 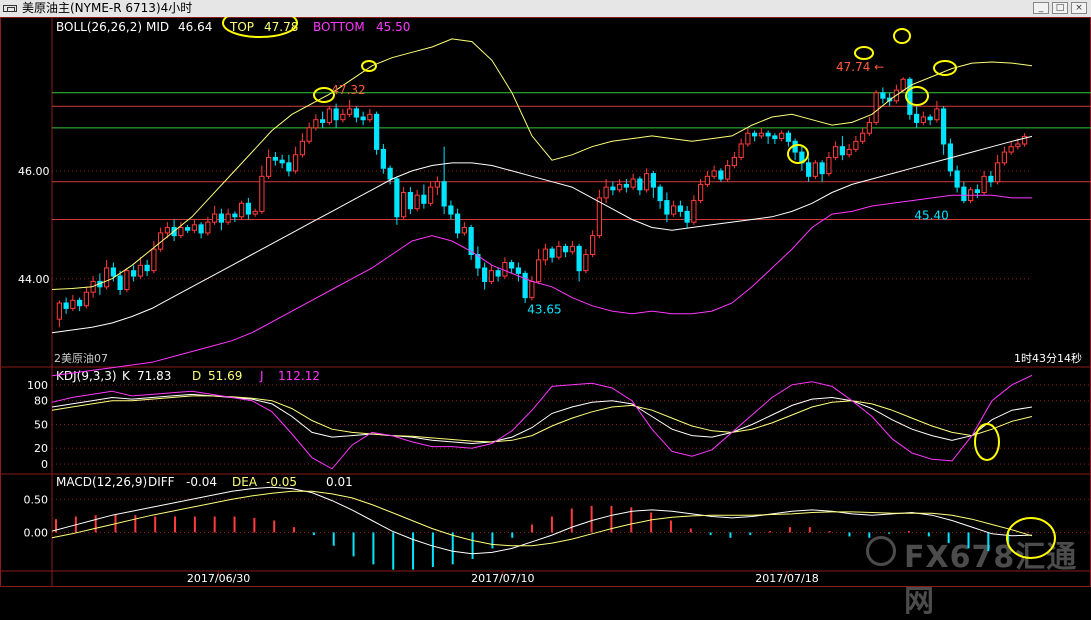 I want to click on macd-y-tick-label: 0.50, so click(x=36, y=499).